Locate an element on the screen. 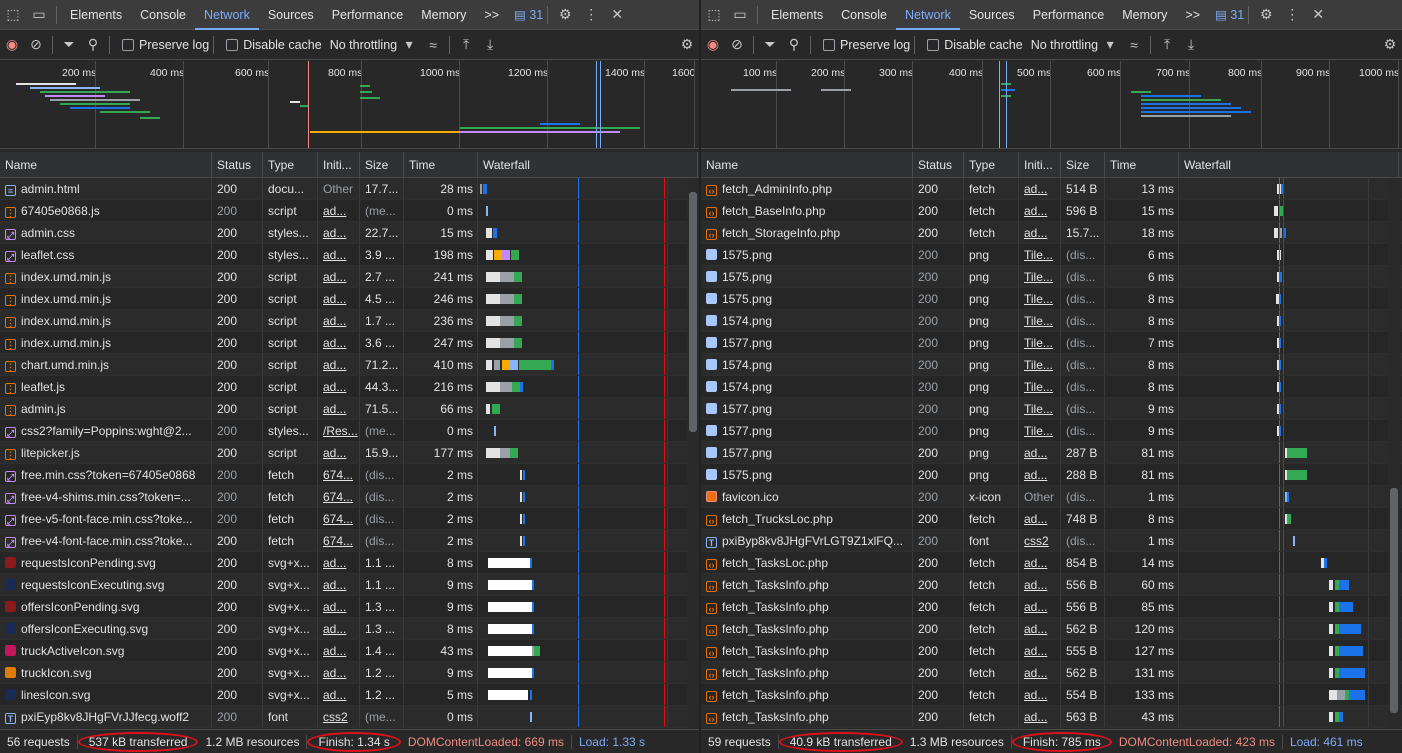 The height and width of the screenshot is (753, 1402). request-row: 1577.png 200 png Tile... (dis... 7 ms is located at coordinates (1051, 343).